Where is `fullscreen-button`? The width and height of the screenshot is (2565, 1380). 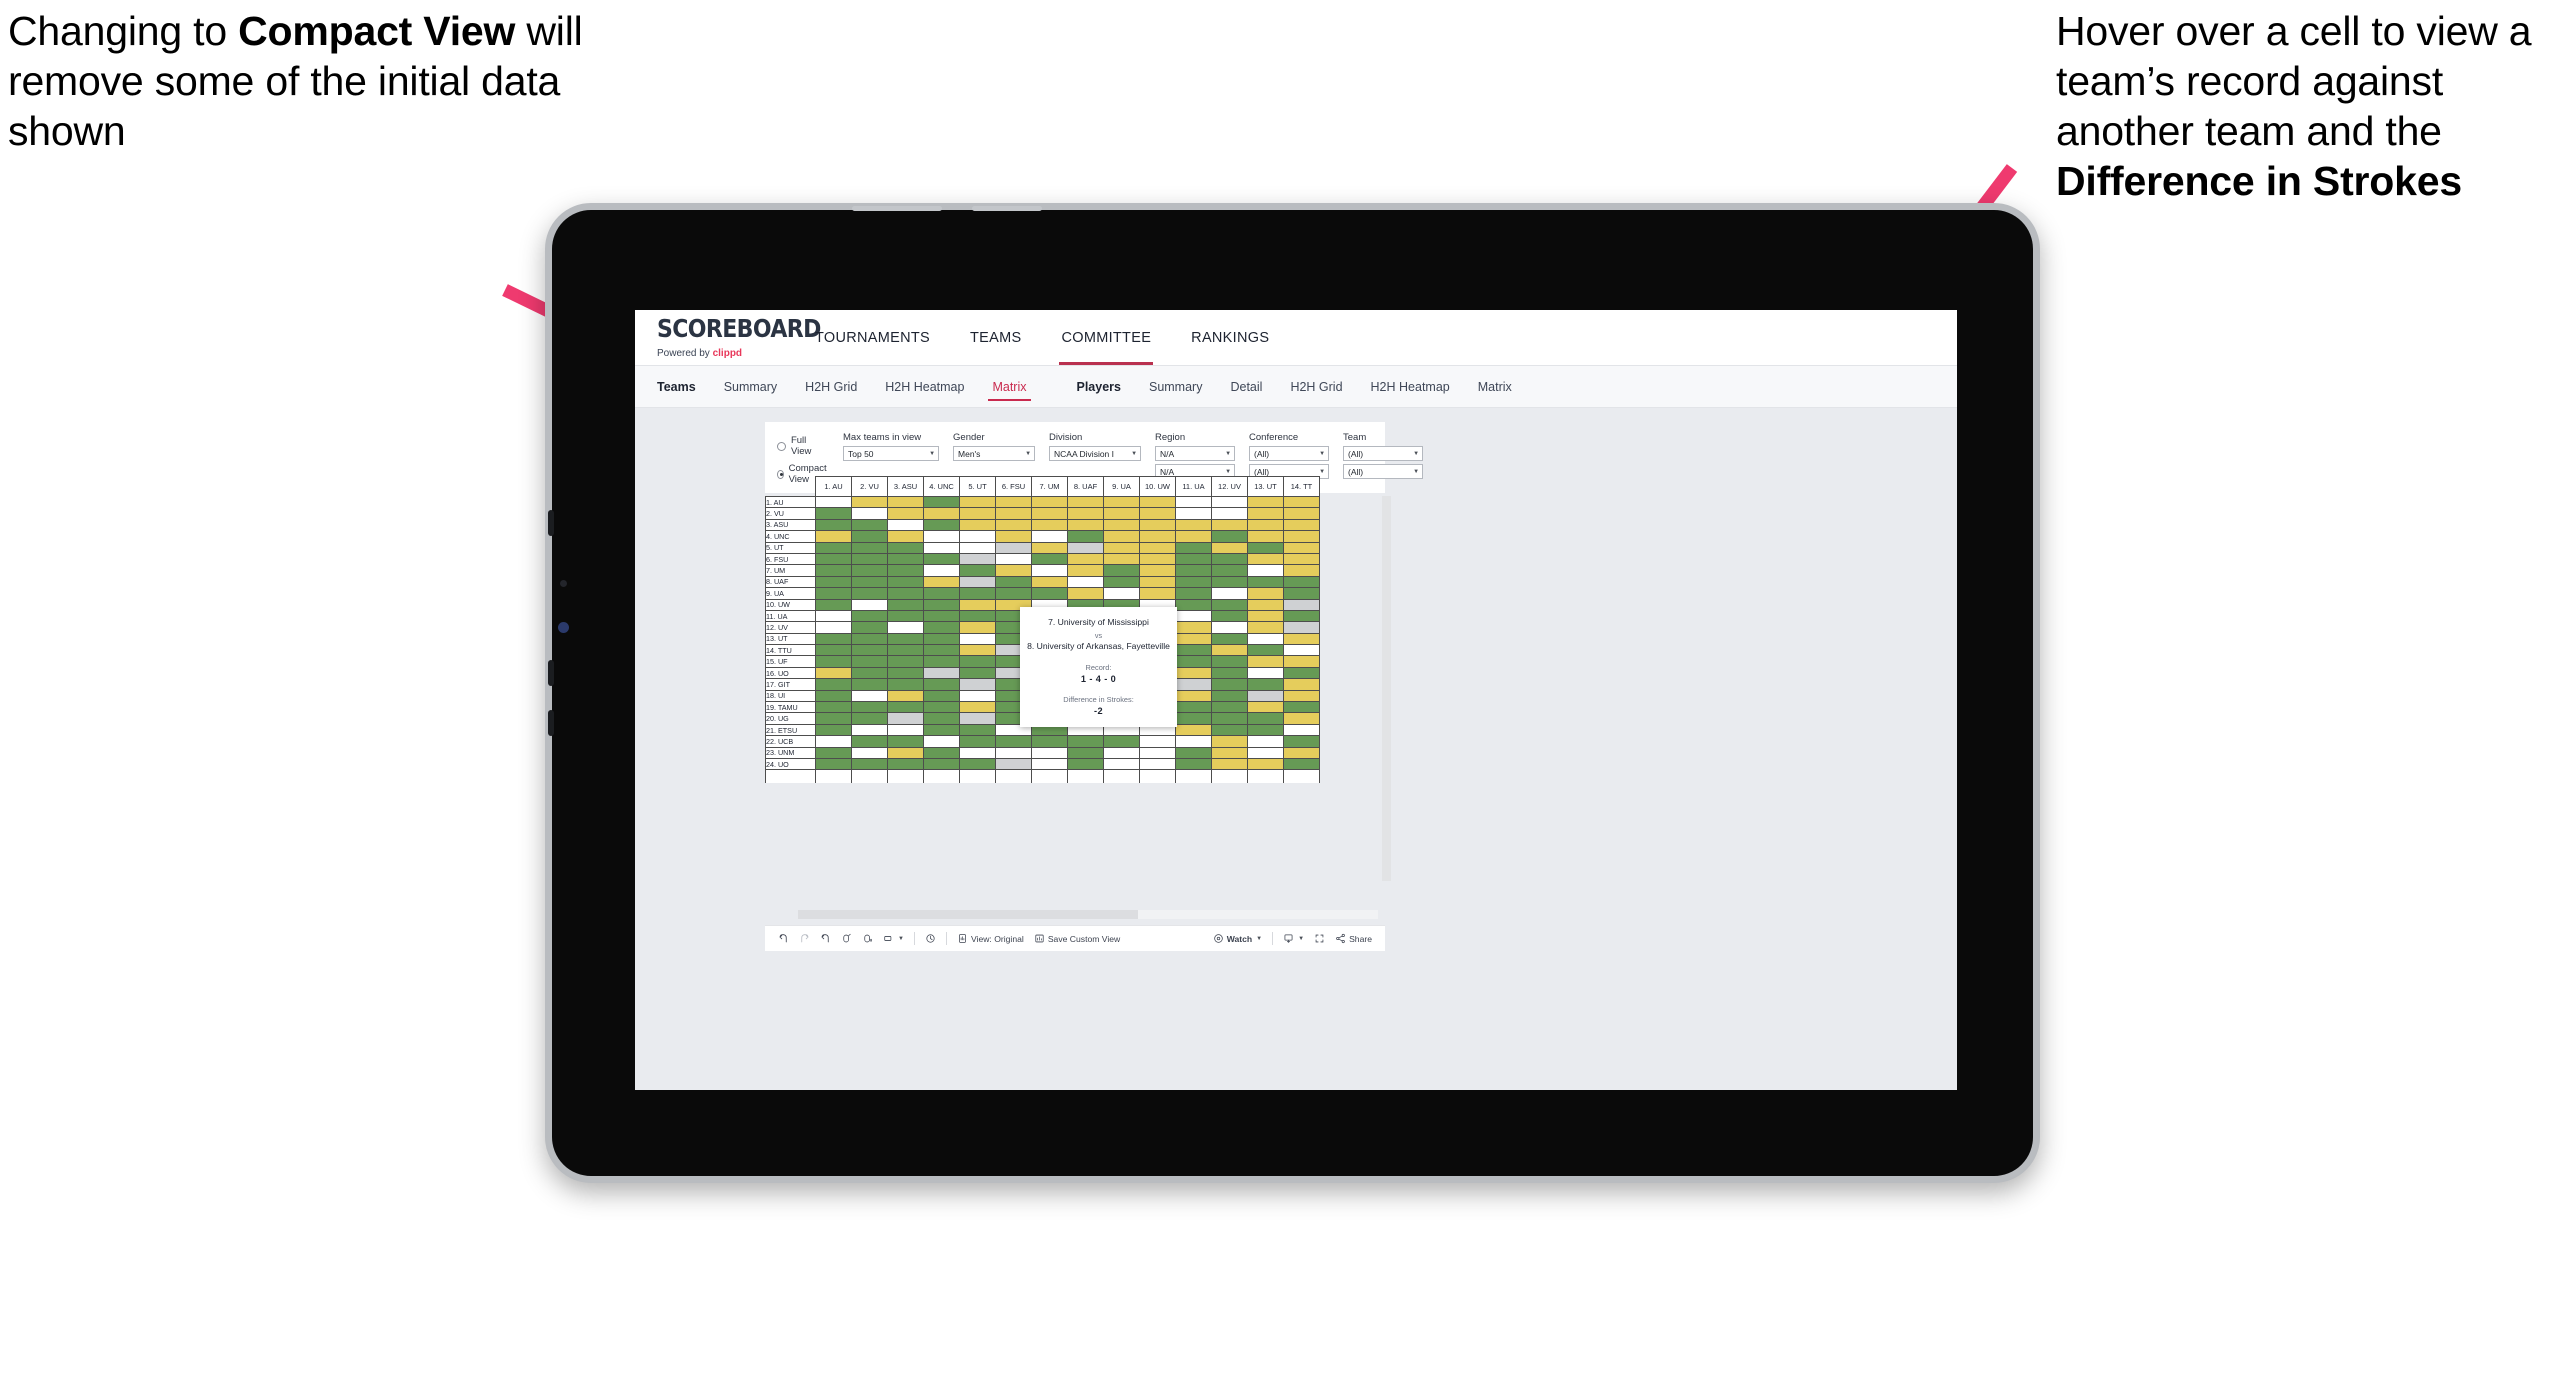
fullscreen-button is located at coordinates (1319, 938).